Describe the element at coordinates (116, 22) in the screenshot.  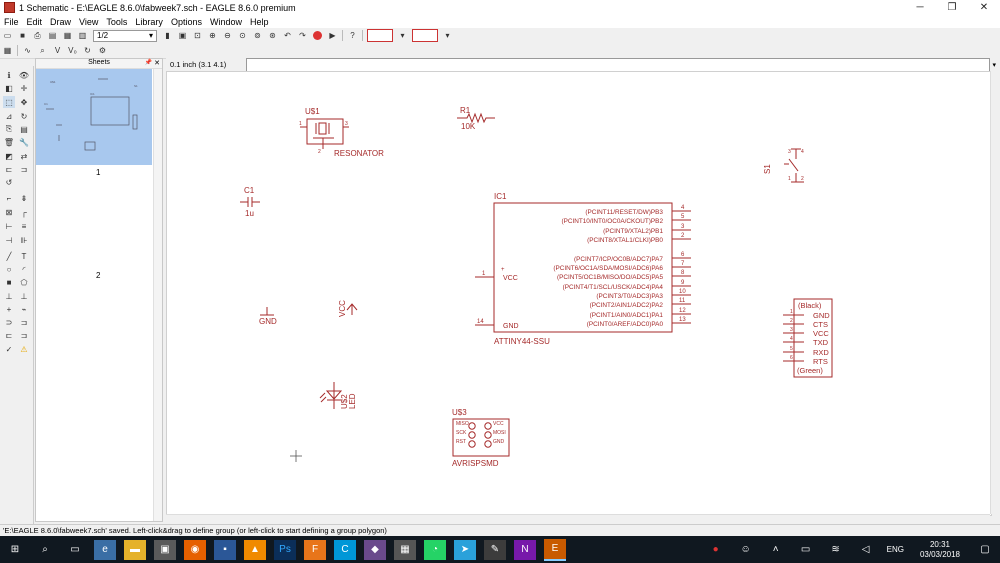
I see `menu-tools: Tools` at that location.